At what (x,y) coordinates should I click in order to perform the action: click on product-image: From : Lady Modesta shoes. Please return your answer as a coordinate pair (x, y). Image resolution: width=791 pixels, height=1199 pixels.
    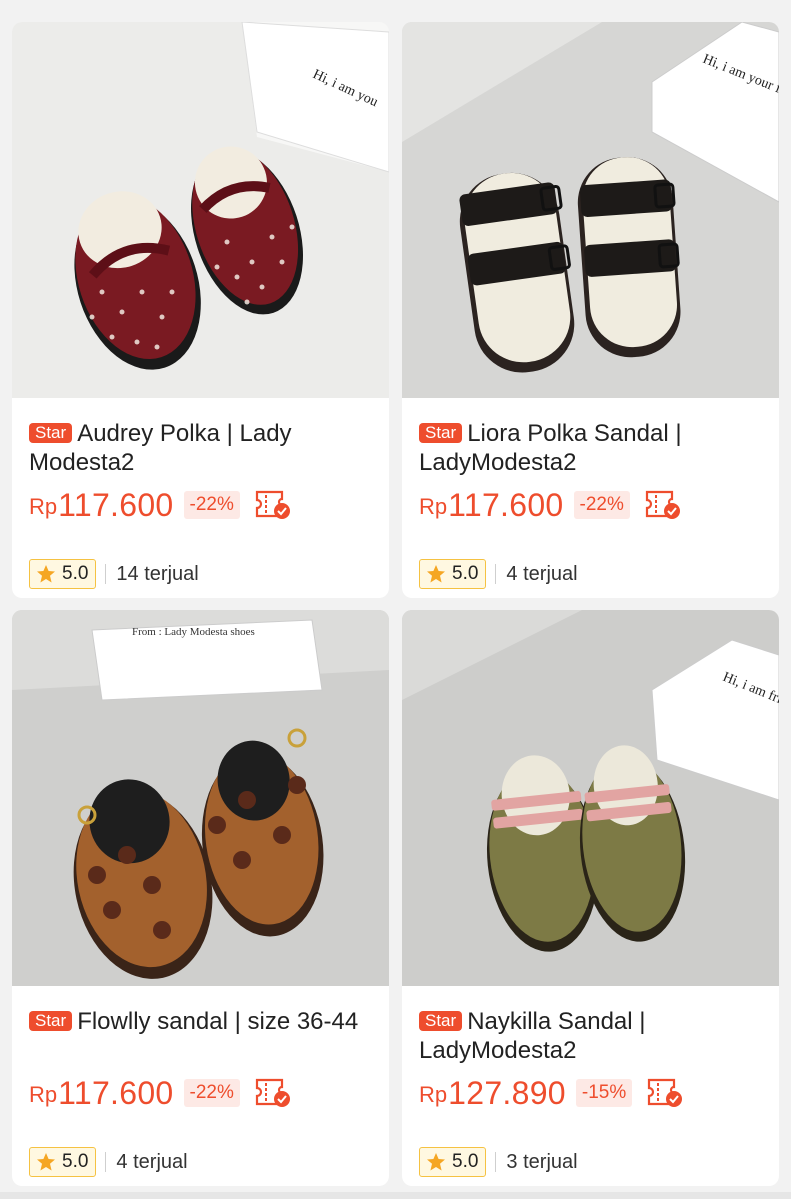
    Looking at the image, I should click on (200, 798).